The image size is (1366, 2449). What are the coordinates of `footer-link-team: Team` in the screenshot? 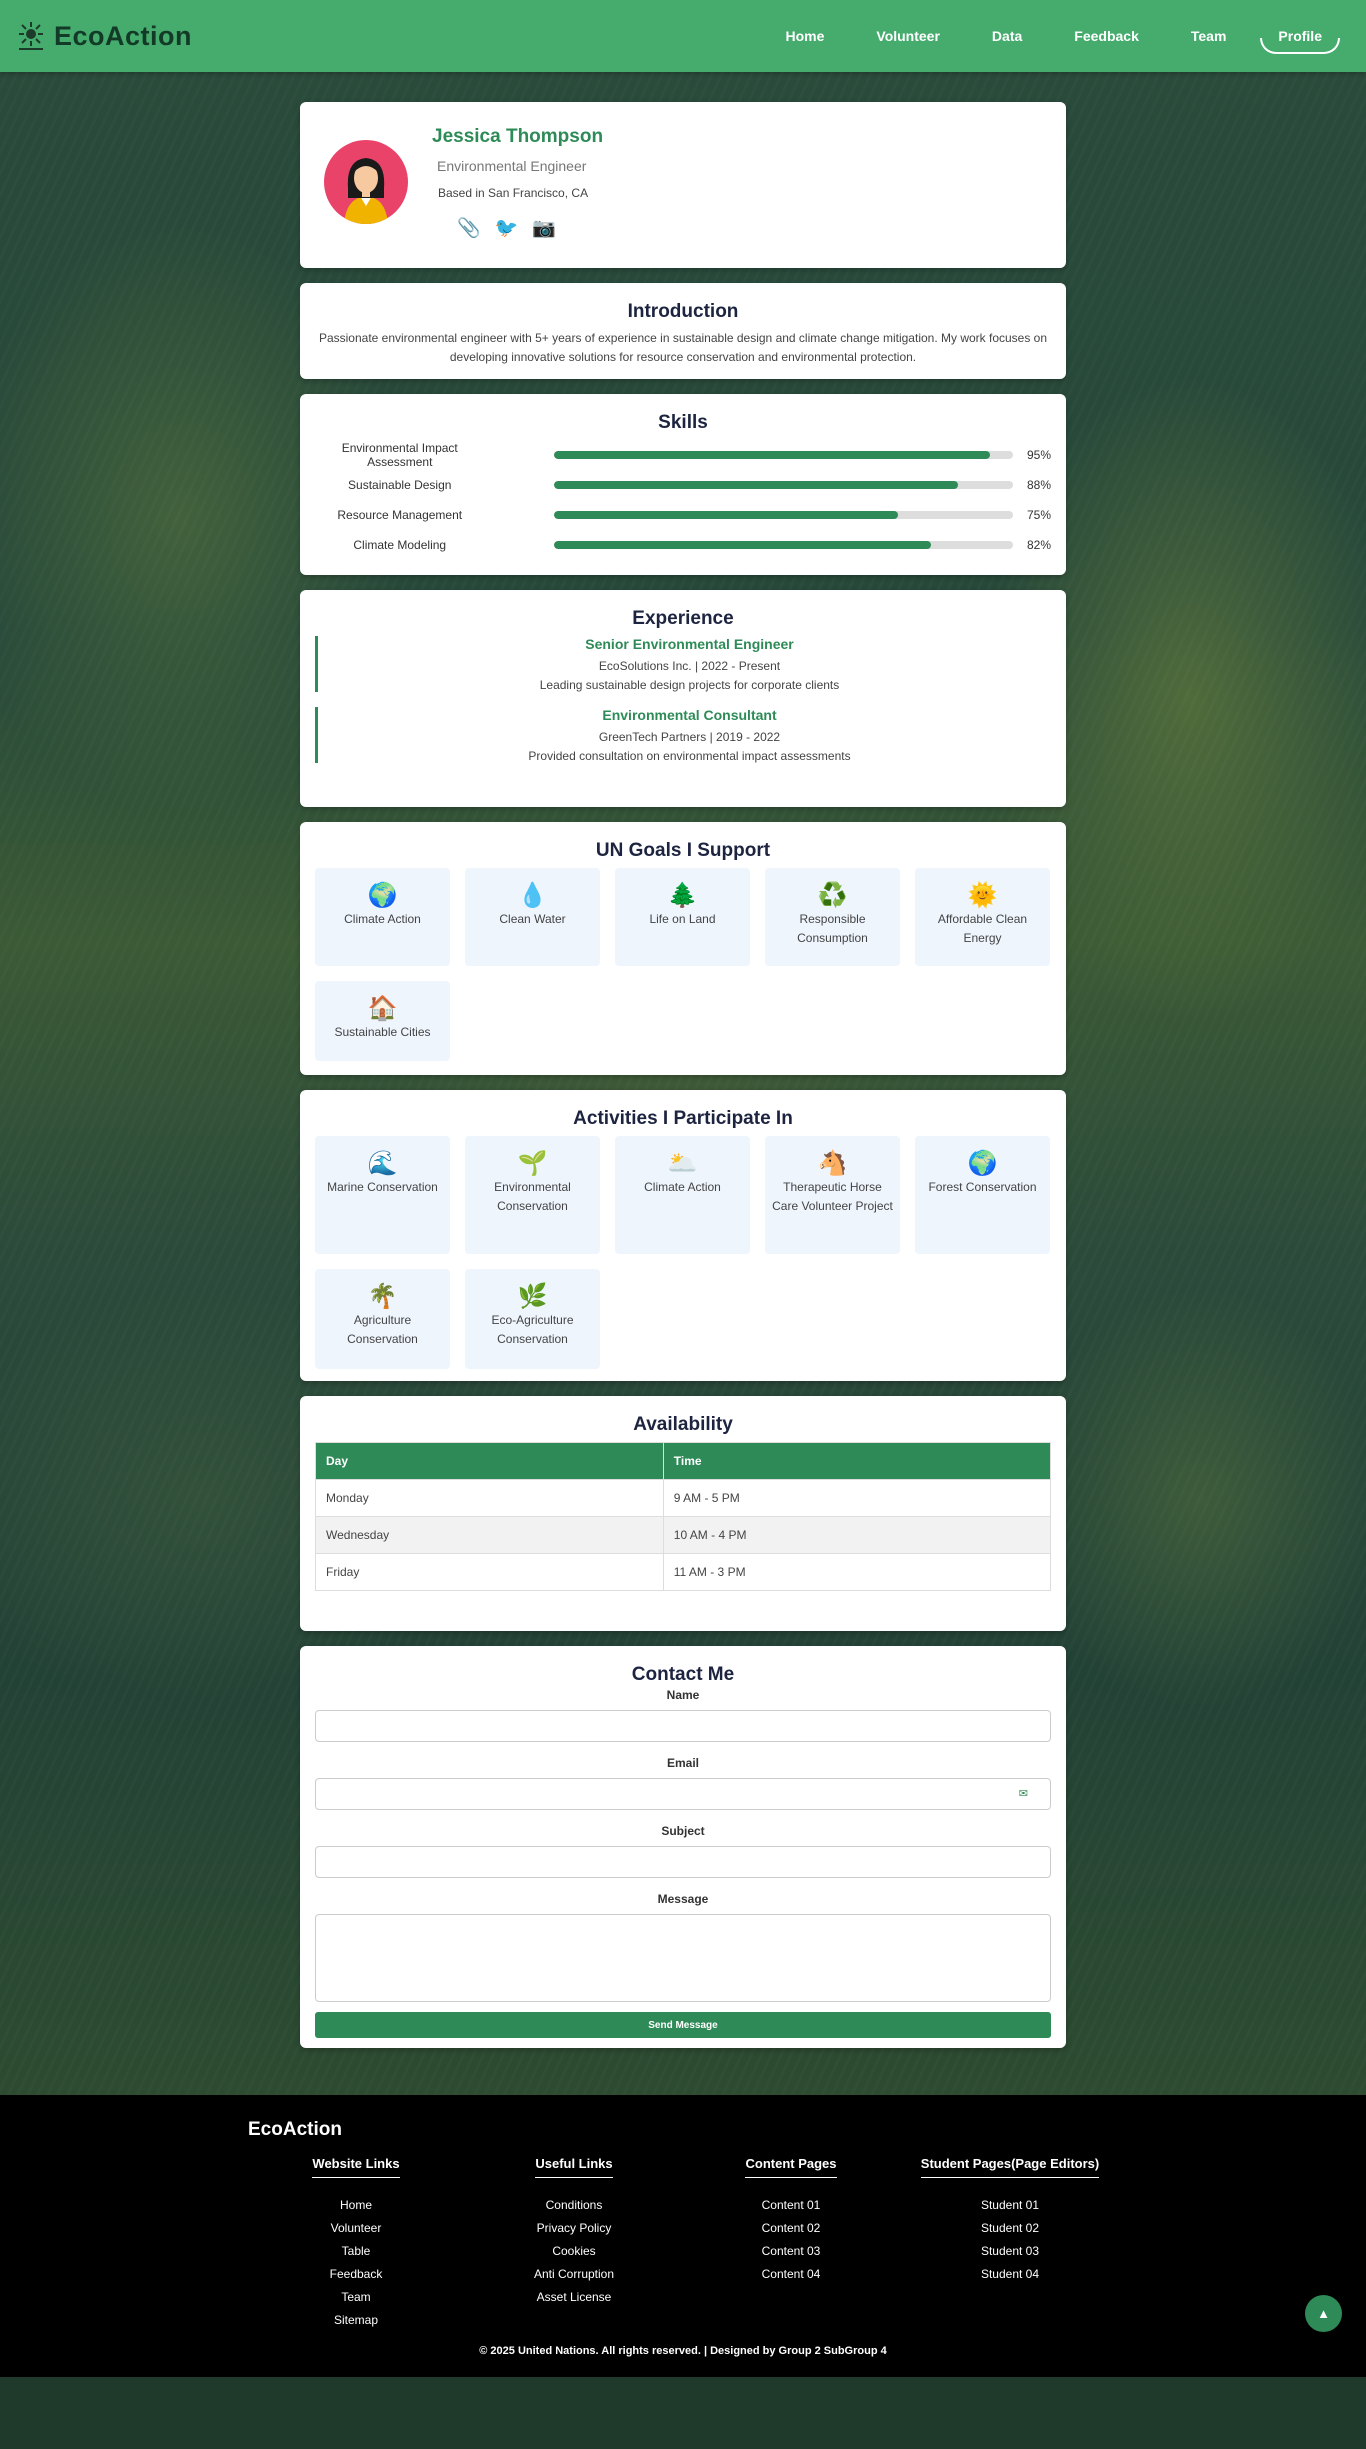 It's located at (356, 2297).